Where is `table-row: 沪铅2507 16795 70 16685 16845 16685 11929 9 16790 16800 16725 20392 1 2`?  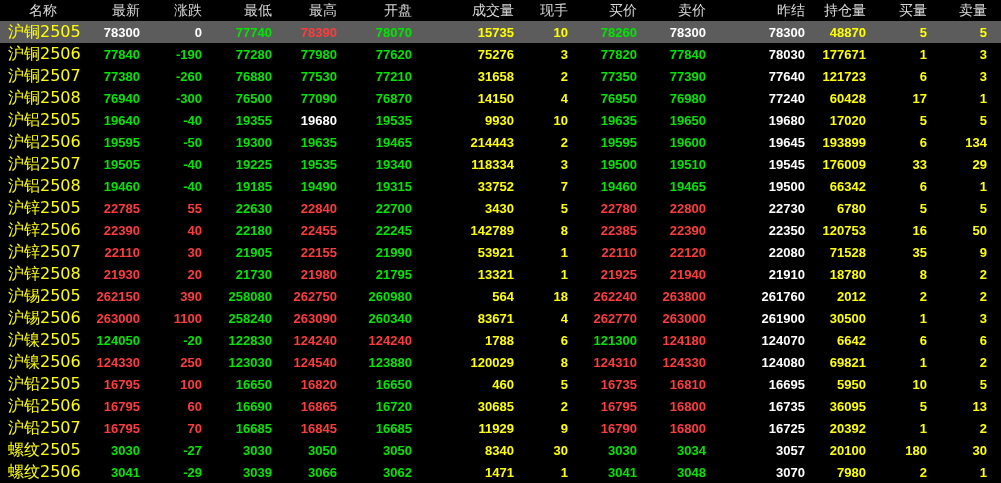
table-row: 沪铅2507 16795 70 16685 16845 16685 11929 9 16790 16800 16725 20392 1 2 is located at coordinates (500, 428).